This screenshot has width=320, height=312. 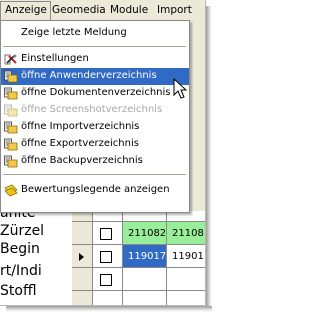 I want to click on menu-item-label: öffne Importverzeichnis, so click(x=80, y=126).